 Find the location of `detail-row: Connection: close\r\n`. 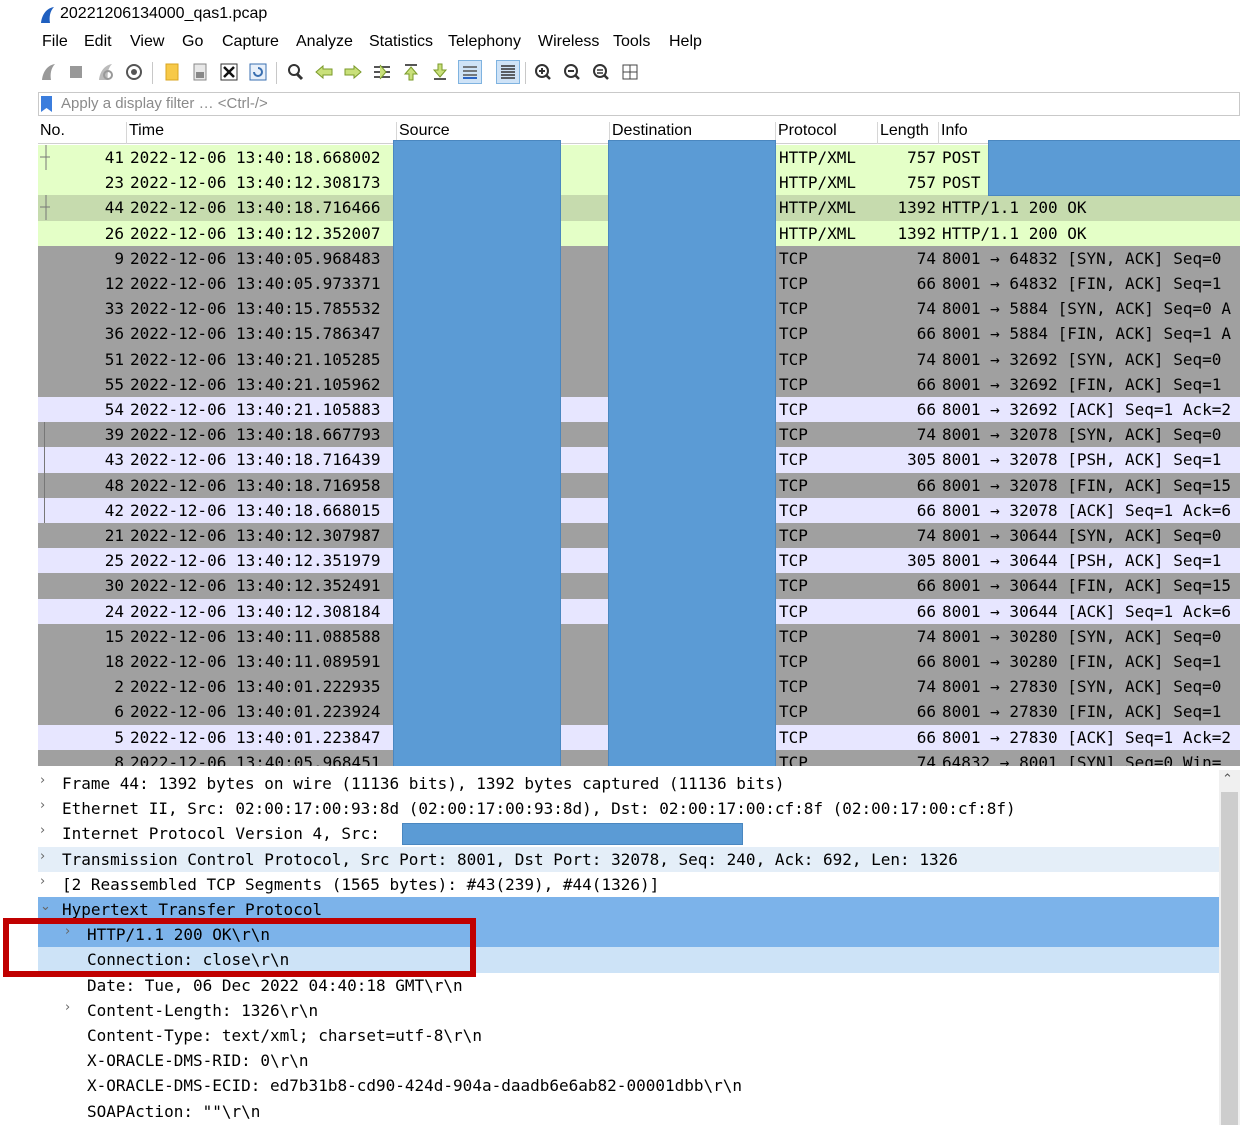

detail-row: Connection: close\r\n is located at coordinates (628, 960).